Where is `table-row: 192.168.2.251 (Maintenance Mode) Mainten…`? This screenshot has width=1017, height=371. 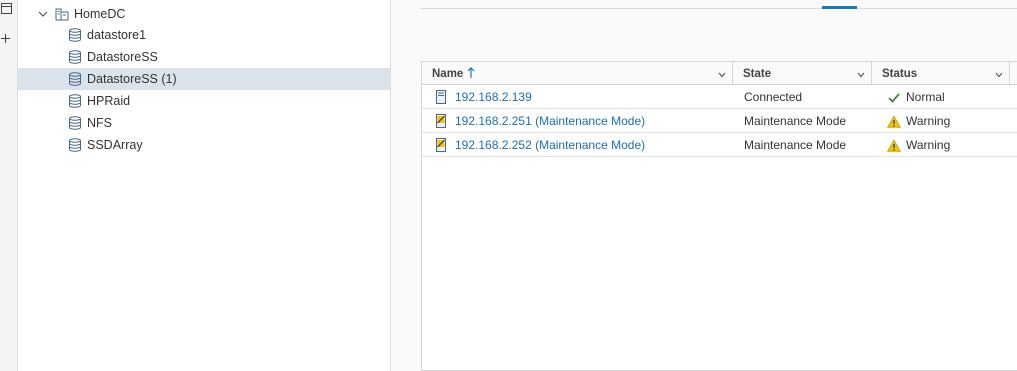 table-row: 192.168.2.251 (Maintenance Mode) Mainten… is located at coordinates (719, 121).